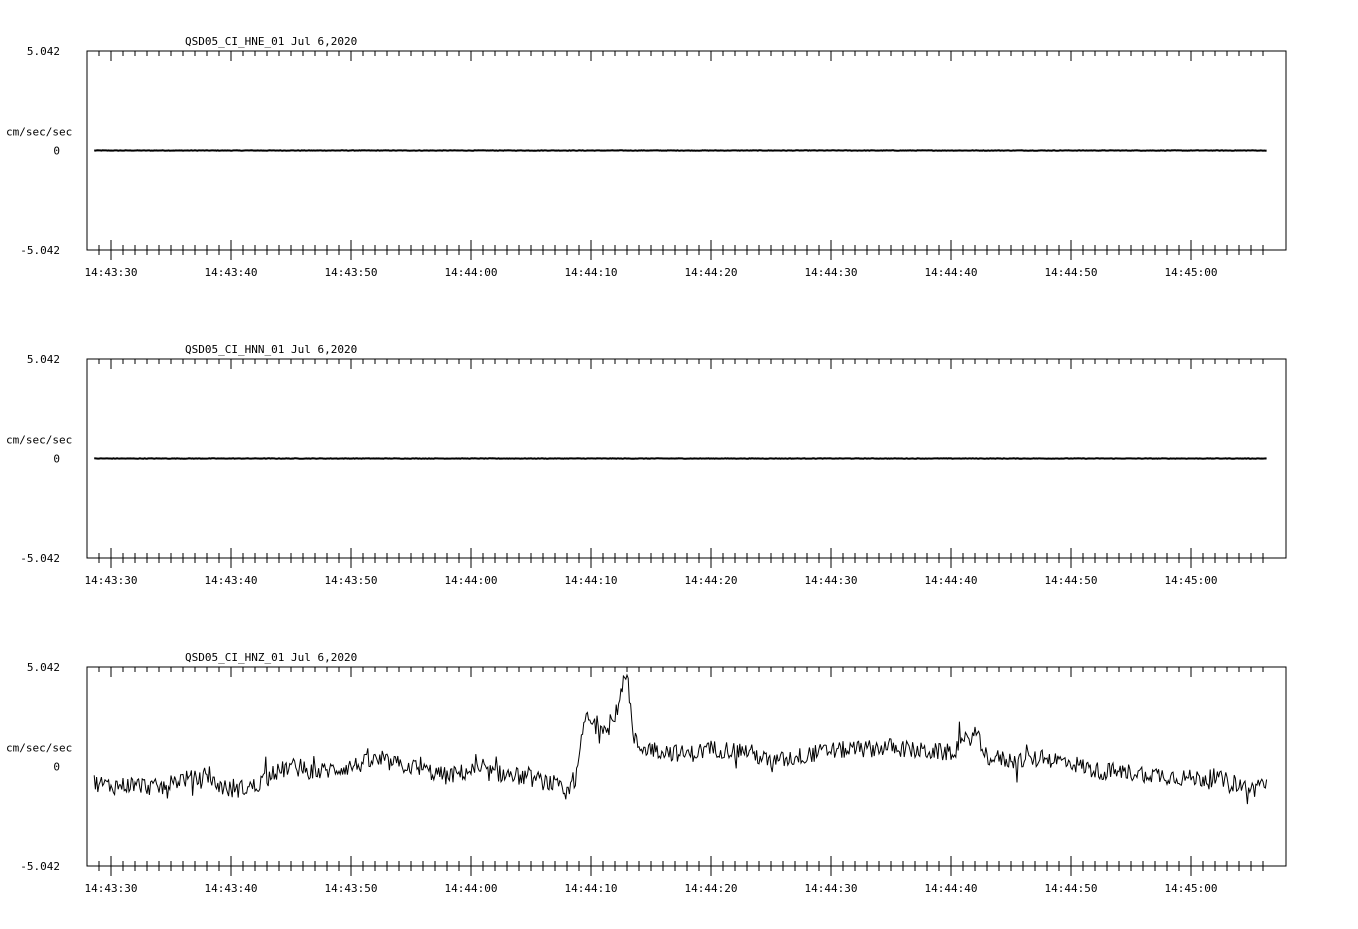 This screenshot has width=1358, height=929. Describe the element at coordinates (271, 657) in the screenshot. I see `chart-title: QSD05_CI_HNZ_01 Jul 6,2020` at that location.